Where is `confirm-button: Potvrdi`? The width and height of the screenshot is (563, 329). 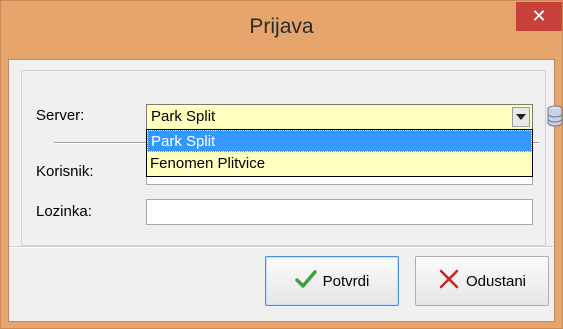 confirm-button: Potvrdi is located at coordinates (332, 281).